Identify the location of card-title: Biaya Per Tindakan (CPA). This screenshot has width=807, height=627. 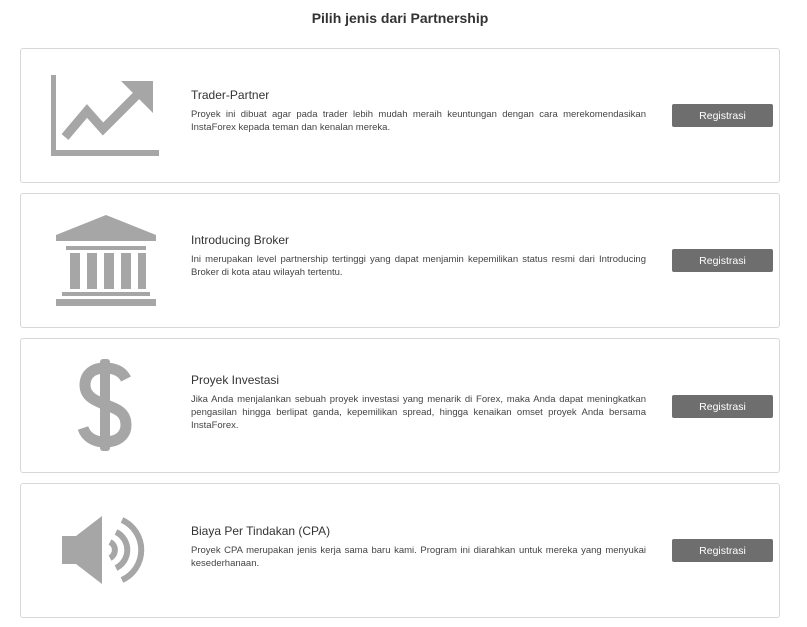
(261, 531).